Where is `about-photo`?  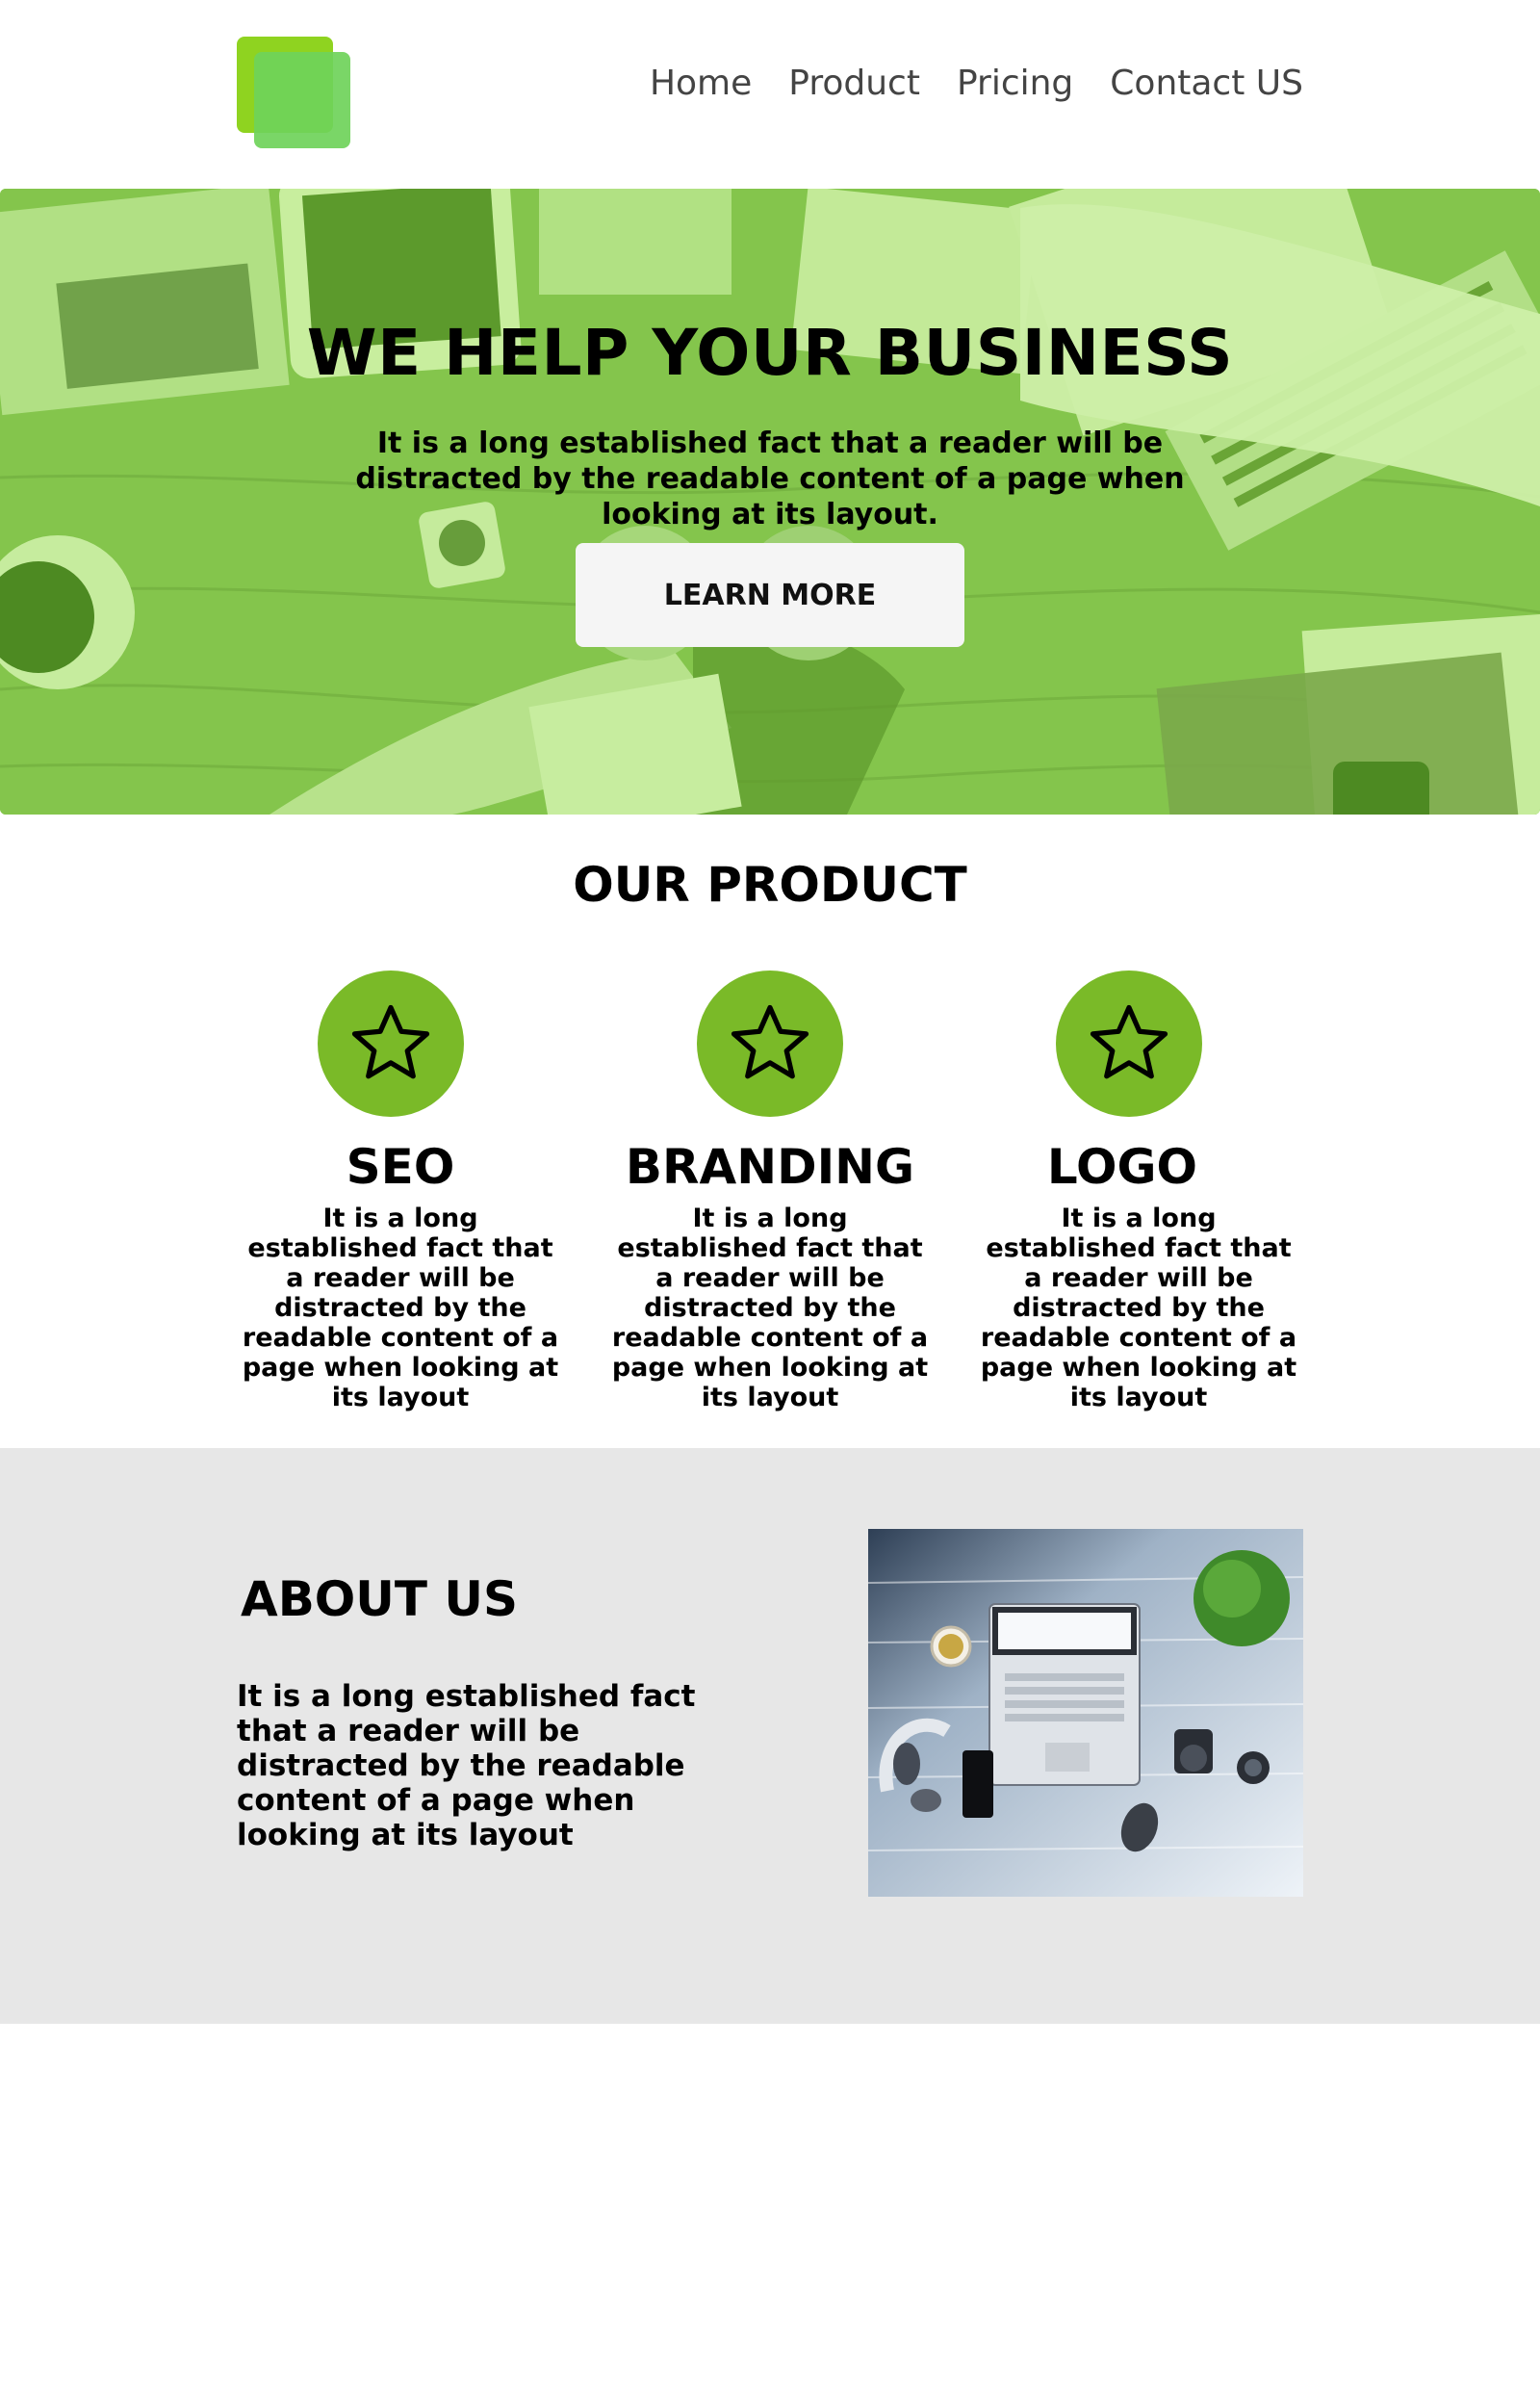 about-photo is located at coordinates (1085, 1713).